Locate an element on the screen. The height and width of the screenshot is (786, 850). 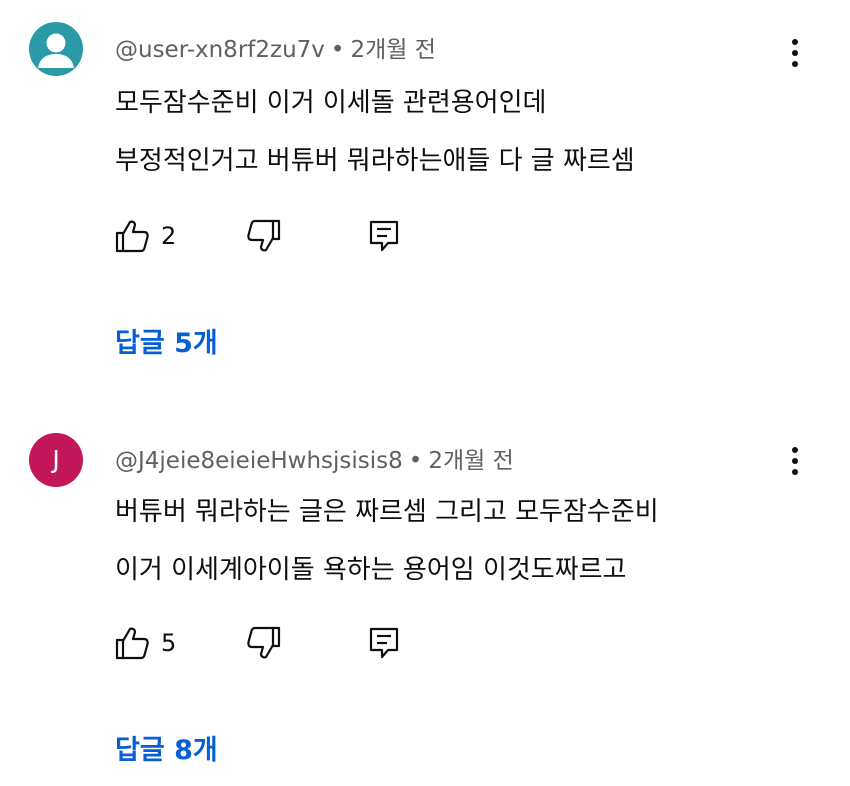
username: @user-xn8rf2zu7v is located at coordinates (220, 50).